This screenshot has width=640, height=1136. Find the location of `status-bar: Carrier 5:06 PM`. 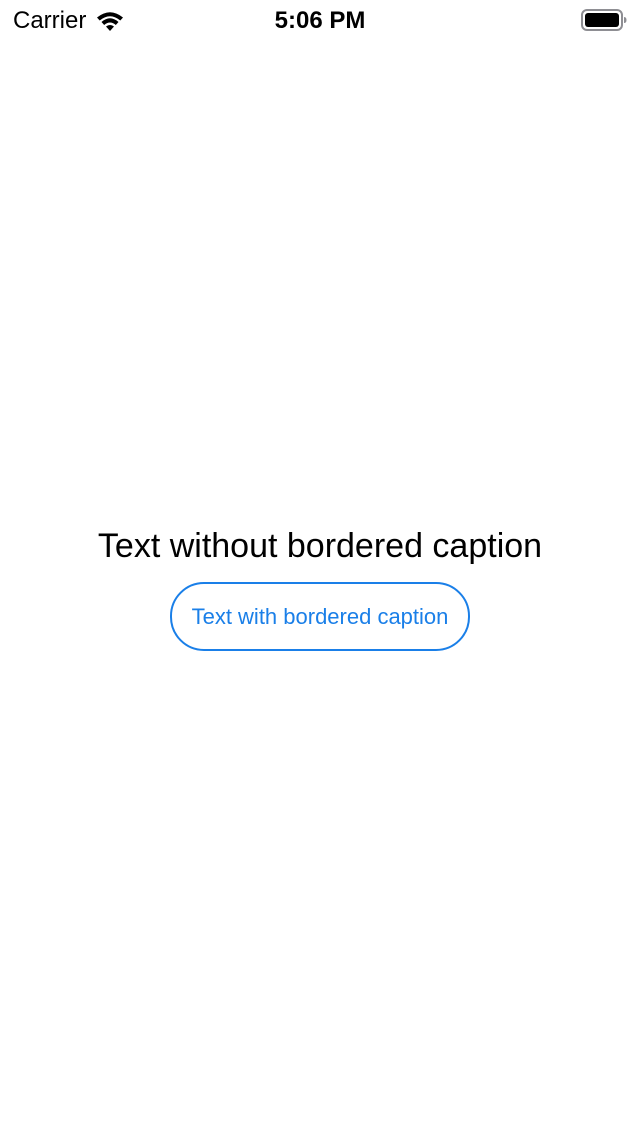

status-bar: Carrier 5:06 PM is located at coordinates (320, 20).